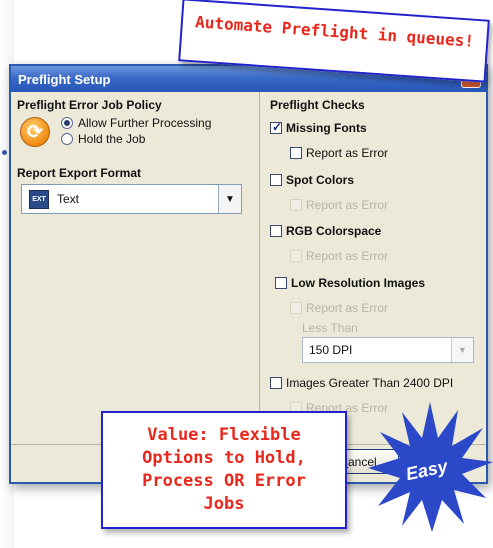  I want to click on checkbox-missing-fonts-report: Report as Error, so click(339, 153).